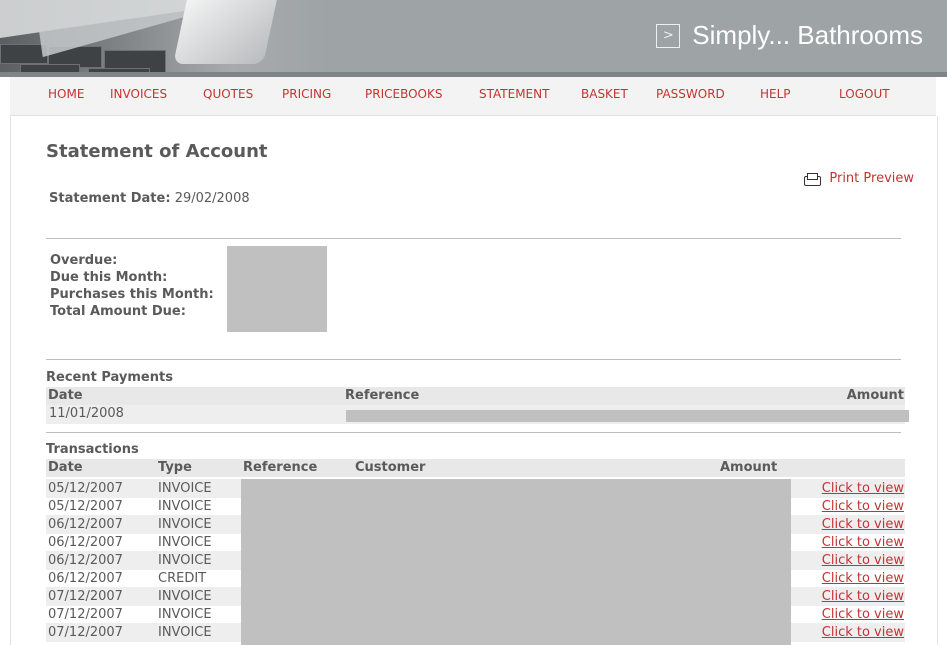  What do you see at coordinates (86, 413) in the screenshot?
I see `recent-payment-date: 11/01/2008` at bounding box center [86, 413].